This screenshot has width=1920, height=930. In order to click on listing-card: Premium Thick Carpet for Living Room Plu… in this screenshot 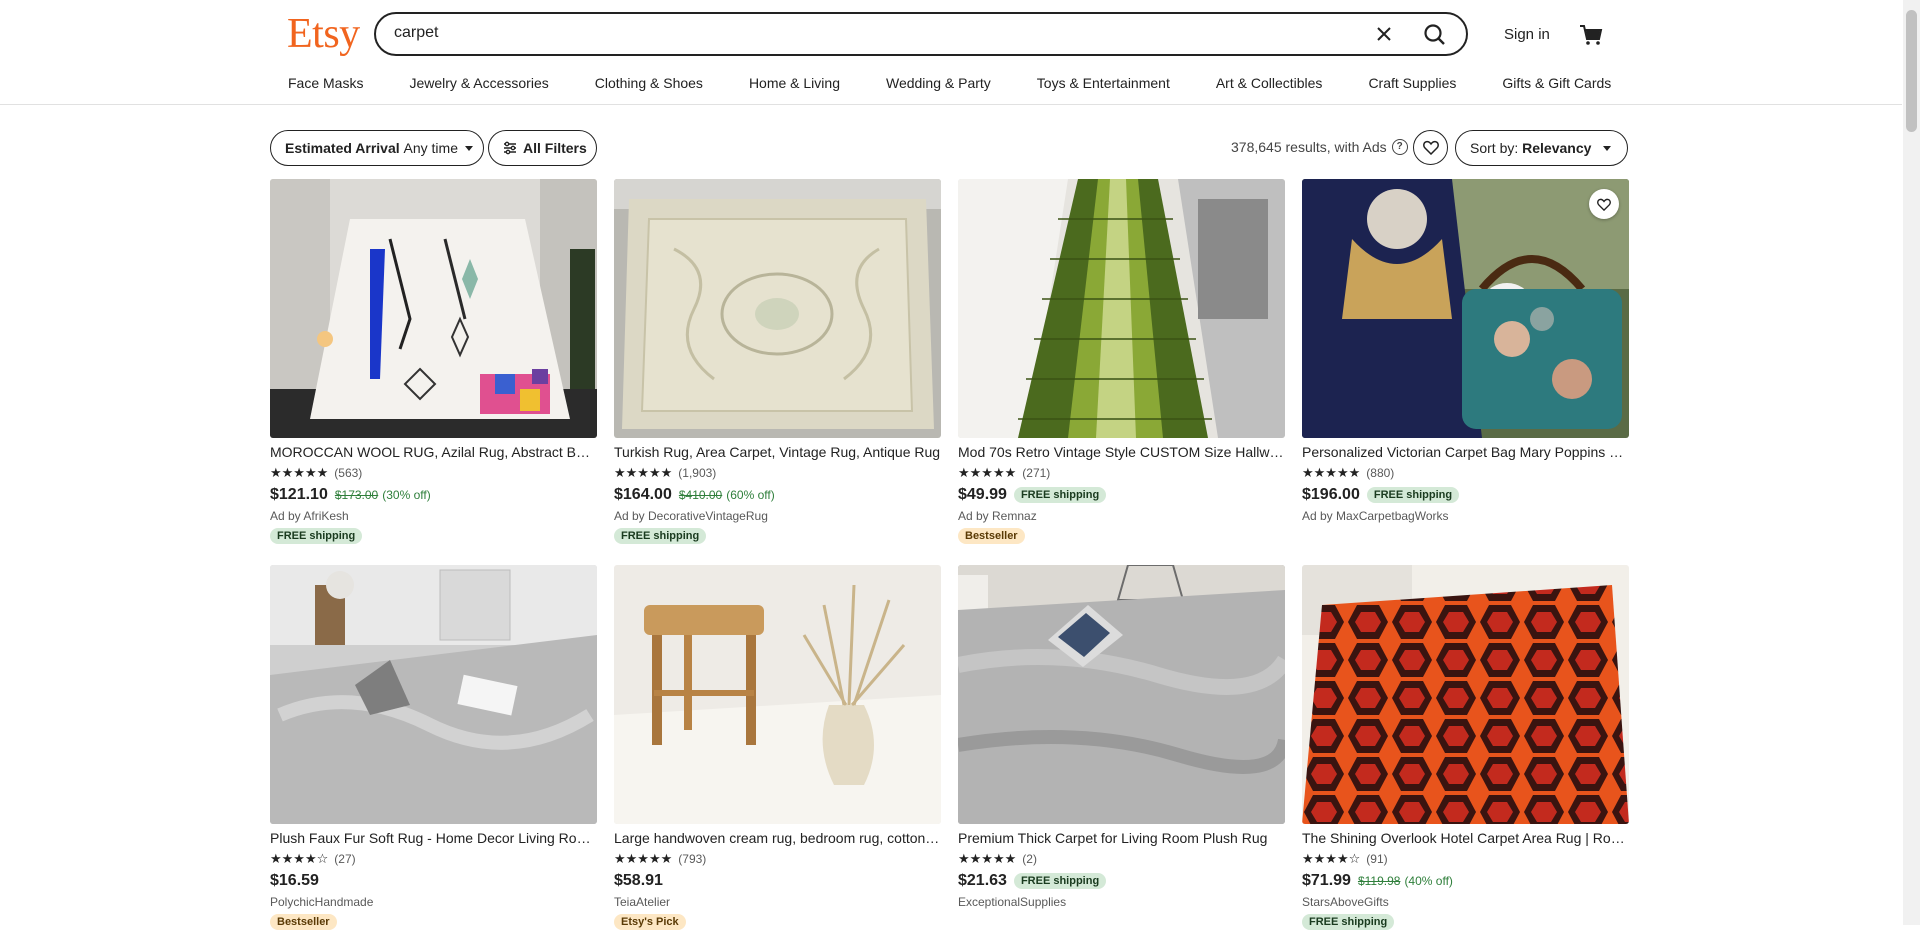, I will do `click(1121, 737)`.